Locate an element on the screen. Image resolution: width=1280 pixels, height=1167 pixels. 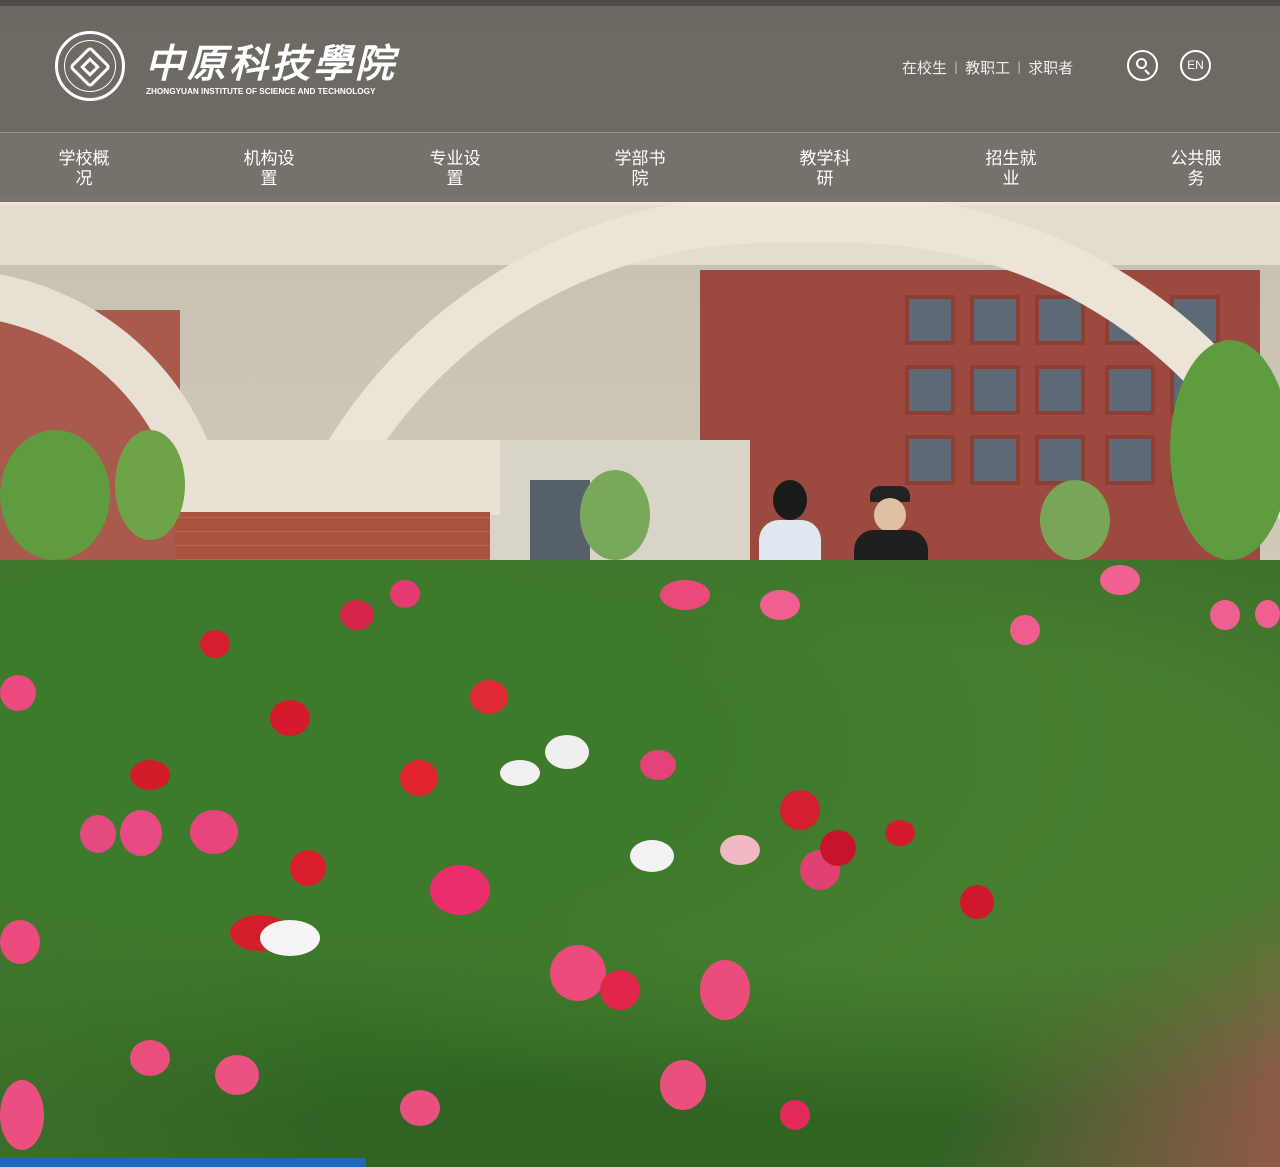
quick-link-staff: 教职工 is located at coordinates (987, 67).